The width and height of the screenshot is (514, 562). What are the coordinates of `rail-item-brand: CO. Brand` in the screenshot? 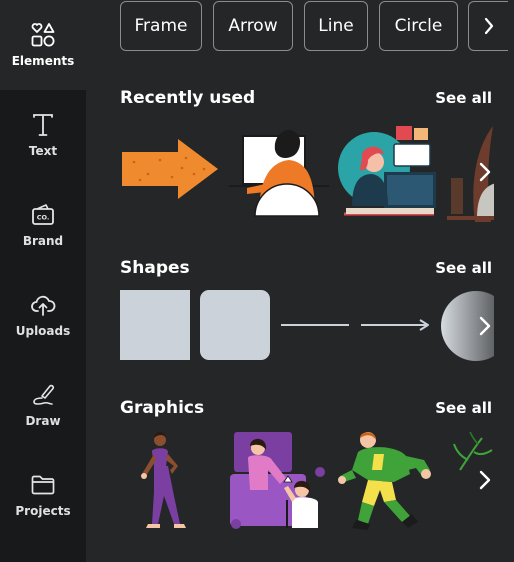 It's located at (43, 225).